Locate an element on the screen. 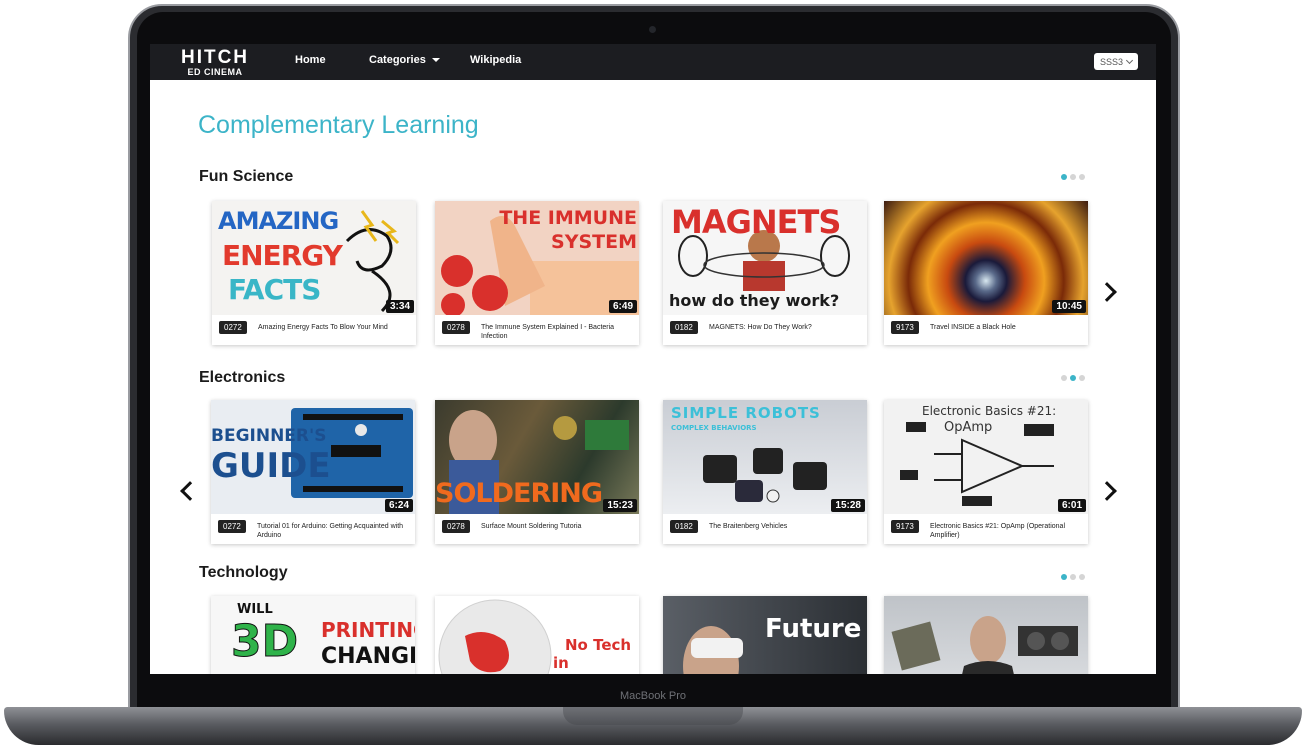 The image size is (1306, 752). video-duration: 6:49 is located at coordinates (622, 306).